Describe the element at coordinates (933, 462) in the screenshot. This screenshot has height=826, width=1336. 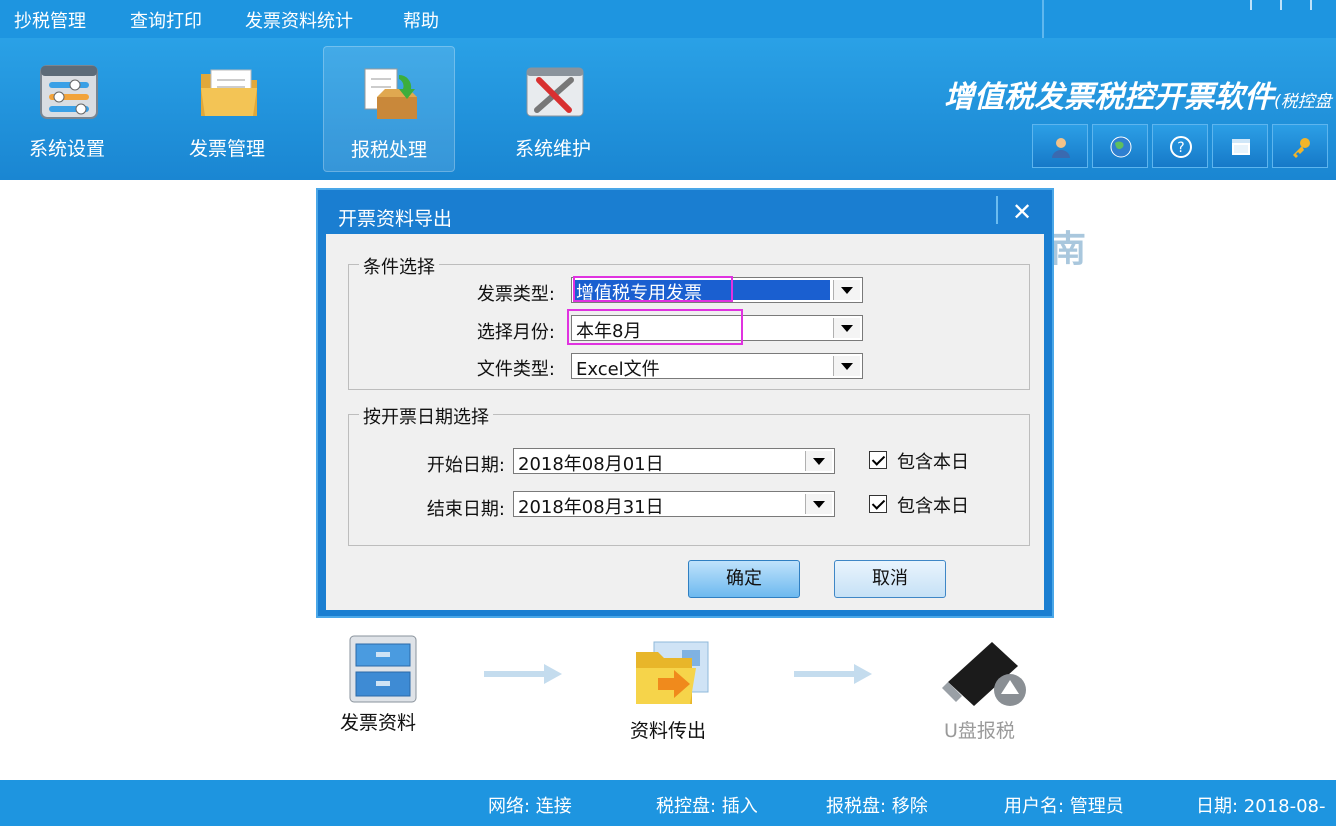
I see `start-include-label: 包含本日` at that location.